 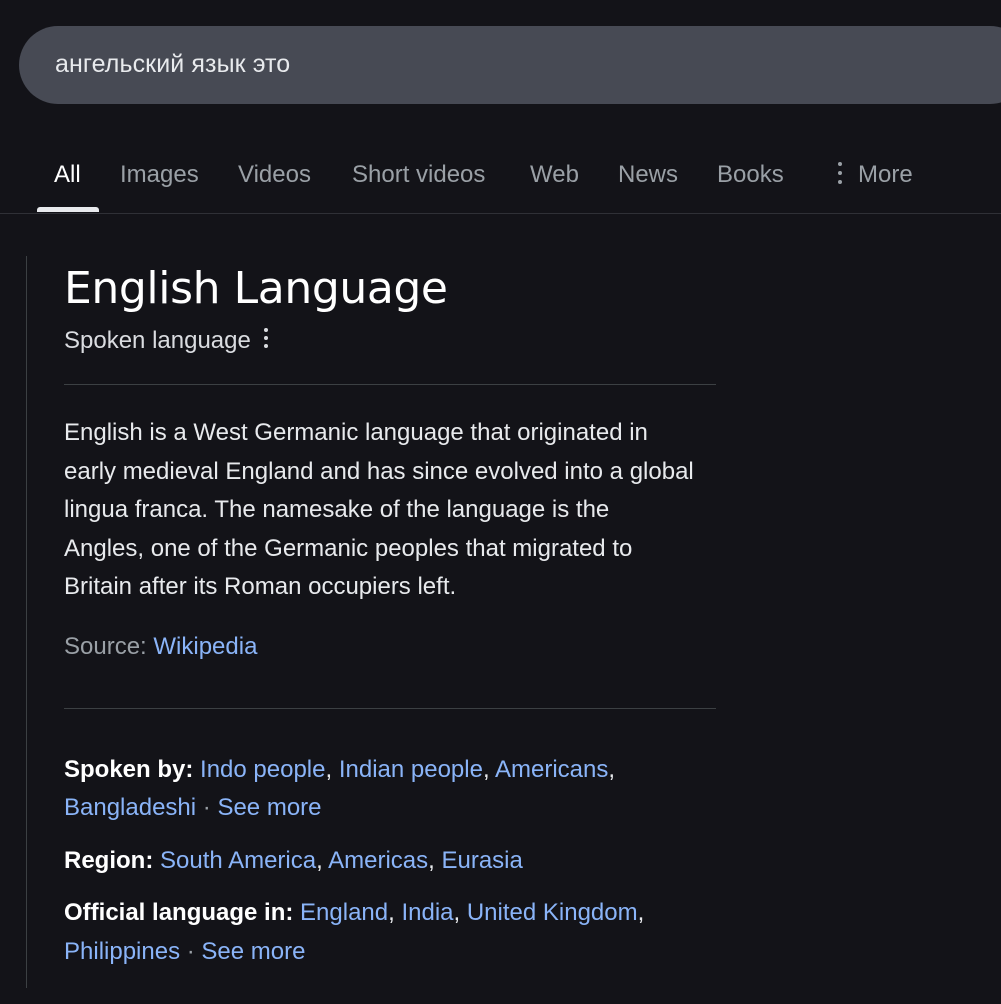 What do you see at coordinates (172, 64) in the screenshot?
I see `search-input: ангельский язык это` at bounding box center [172, 64].